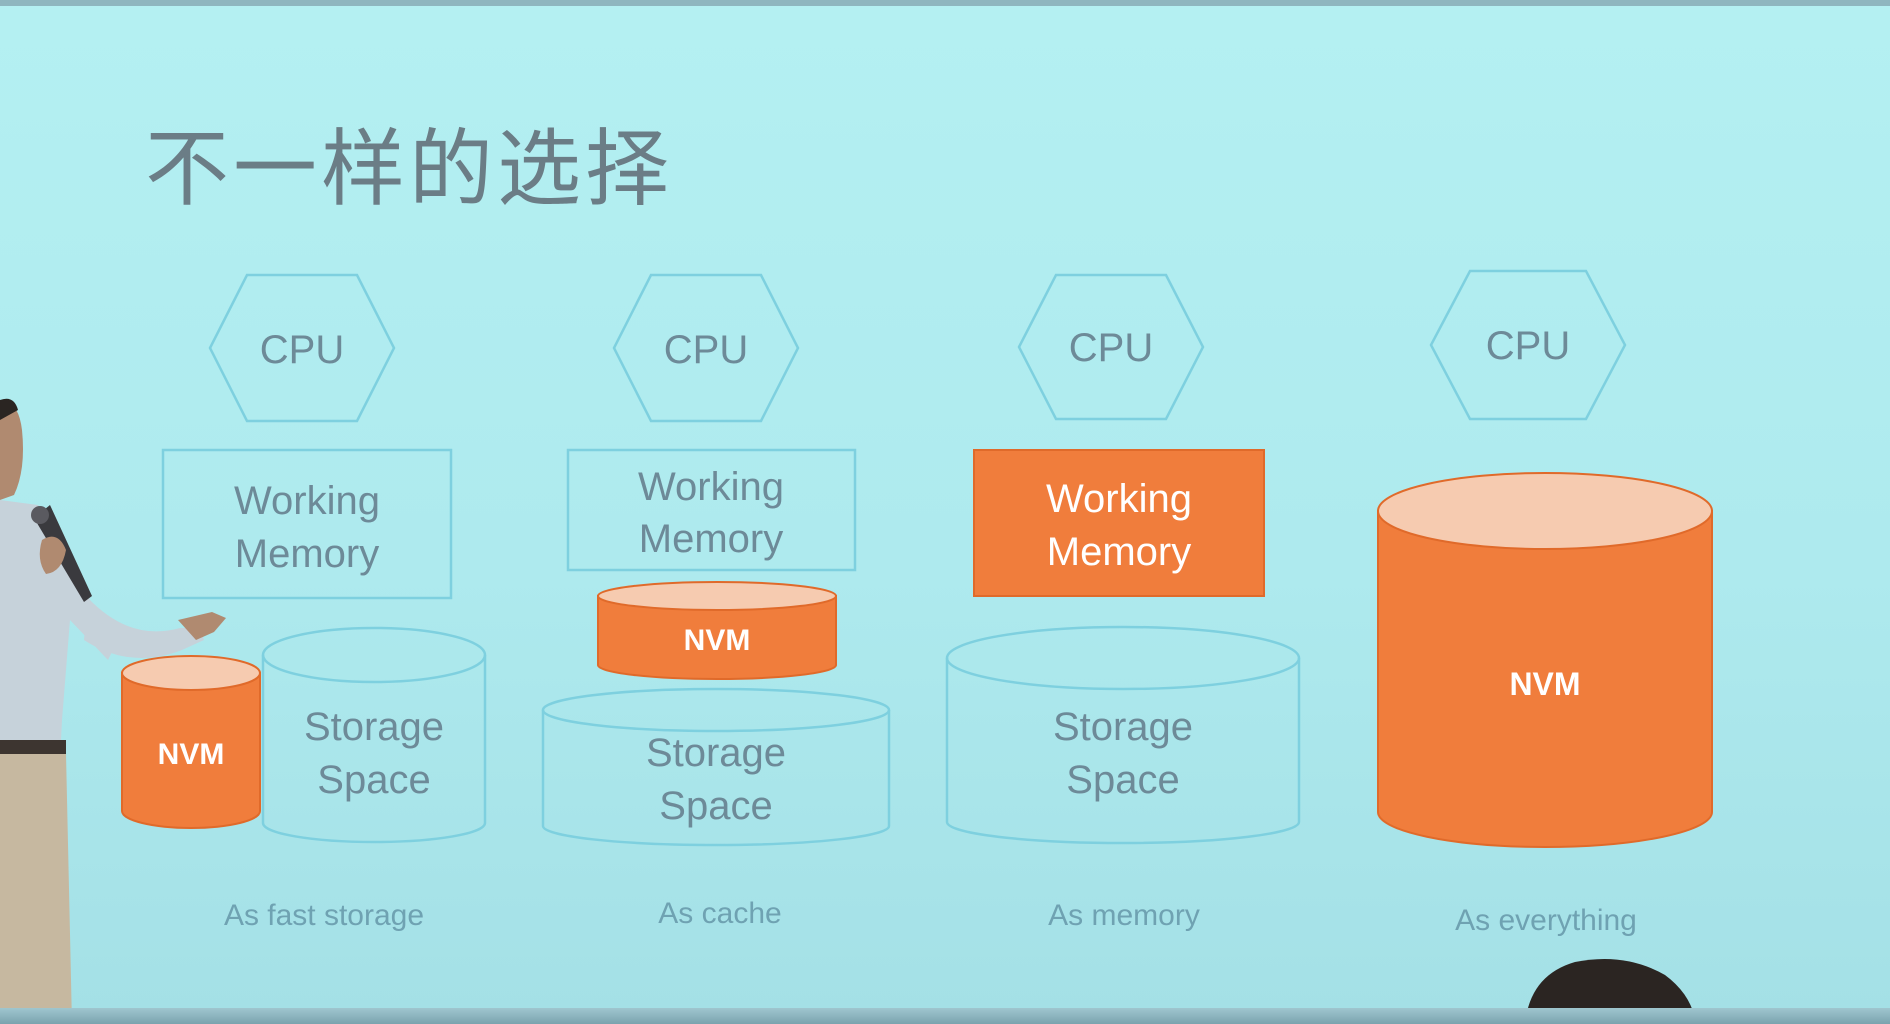  Describe the element at coordinates (945, 1016) in the screenshot. I see `projector-frame-bottom` at that location.